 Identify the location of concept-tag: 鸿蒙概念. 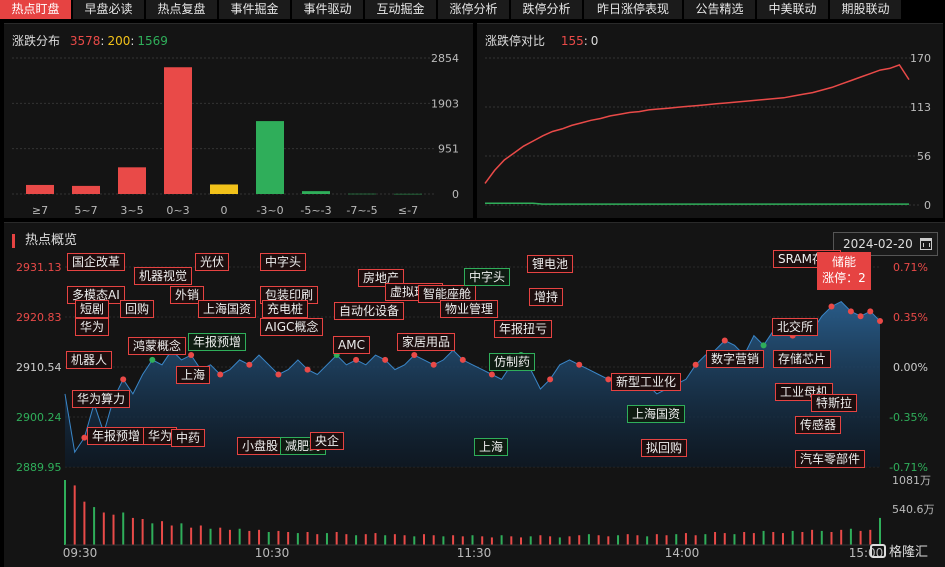
(157, 346).